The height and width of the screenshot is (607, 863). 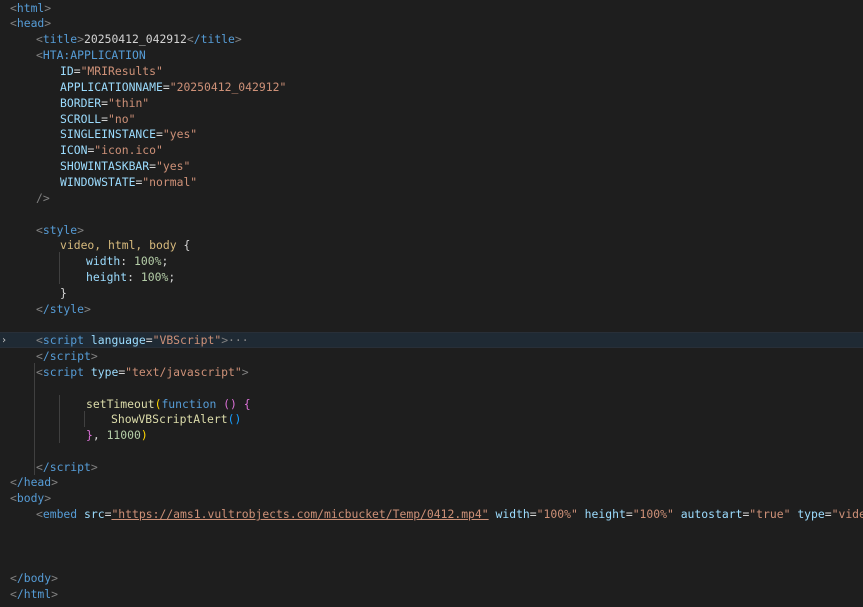 What do you see at coordinates (123, 435) in the screenshot?
I see `number-literal: 11000` at bounding box center [123, 435].